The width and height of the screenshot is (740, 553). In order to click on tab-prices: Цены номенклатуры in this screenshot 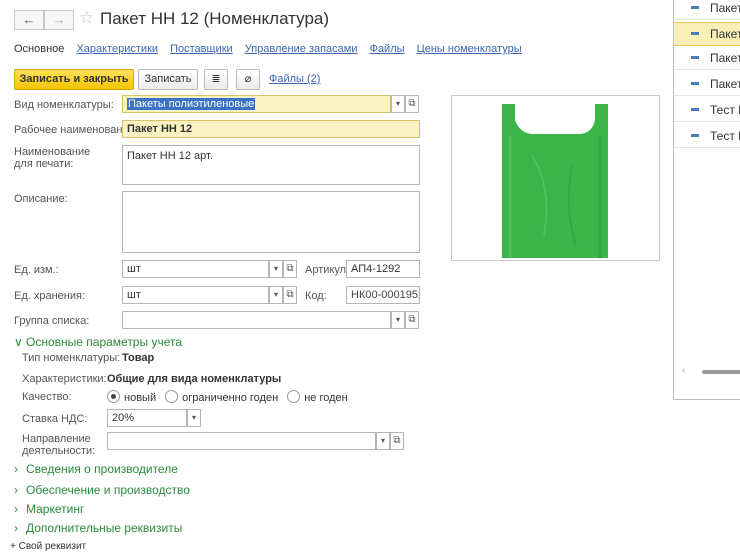, I will do `click(469, 49)`.